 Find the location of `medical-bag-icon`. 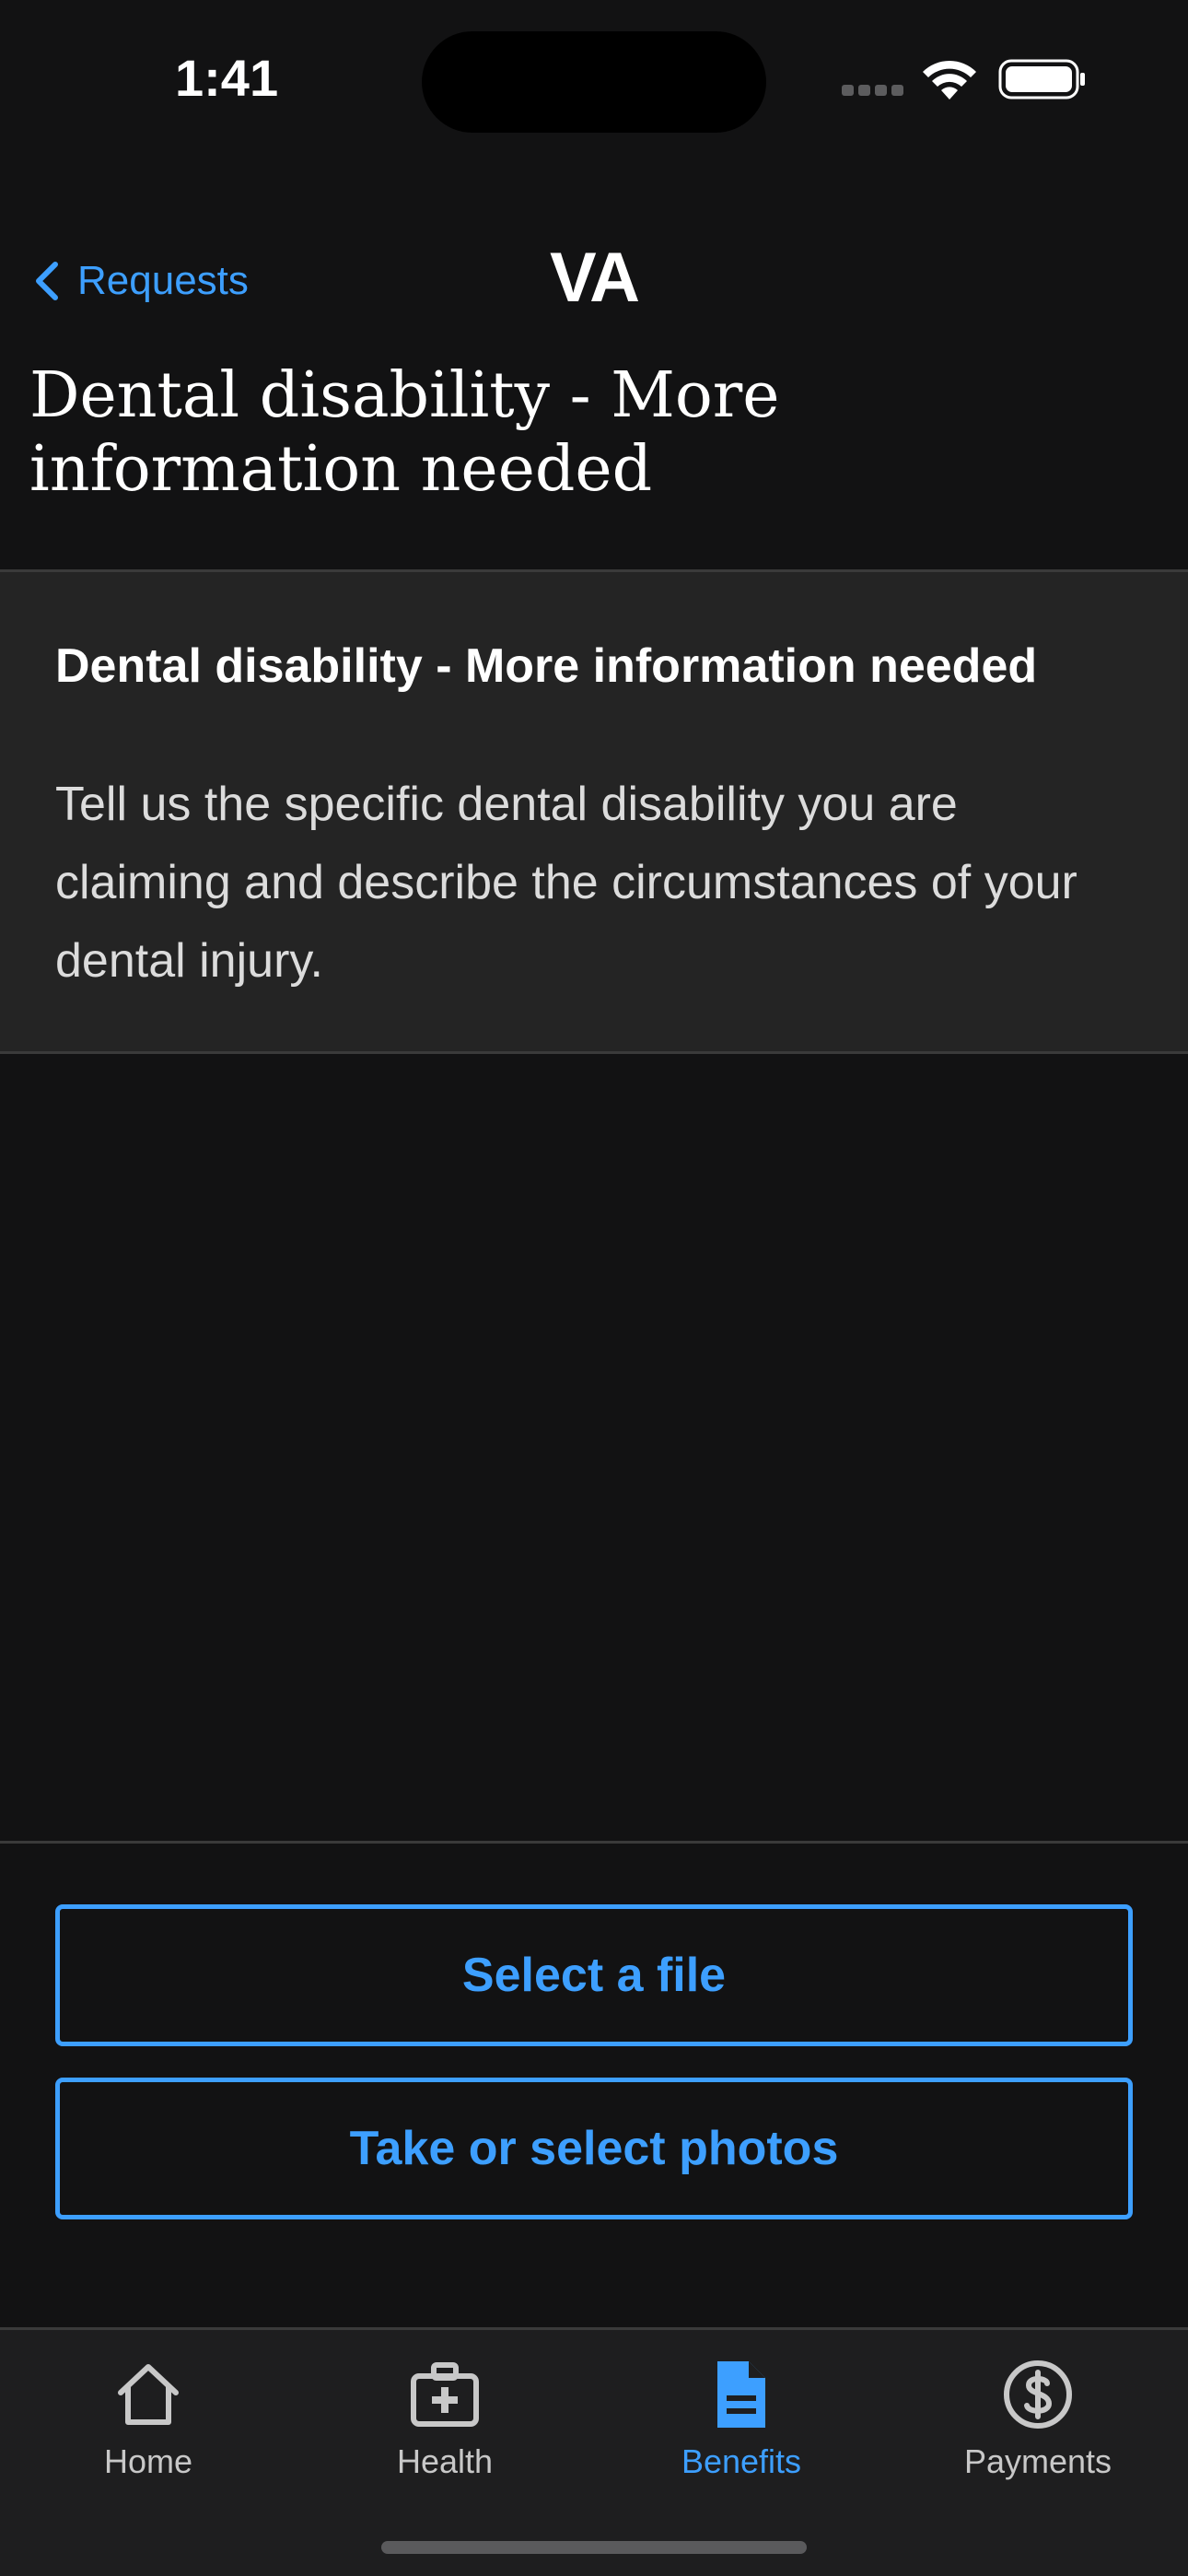

medical-bag-icon is located at coordinates (445, 2394).